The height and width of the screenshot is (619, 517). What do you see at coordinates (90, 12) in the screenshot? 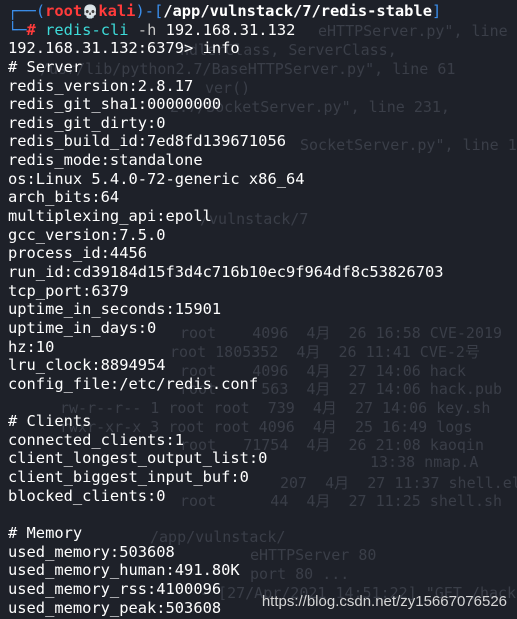
I see `skull-icon: 💀` at bounding box center [90, 12].